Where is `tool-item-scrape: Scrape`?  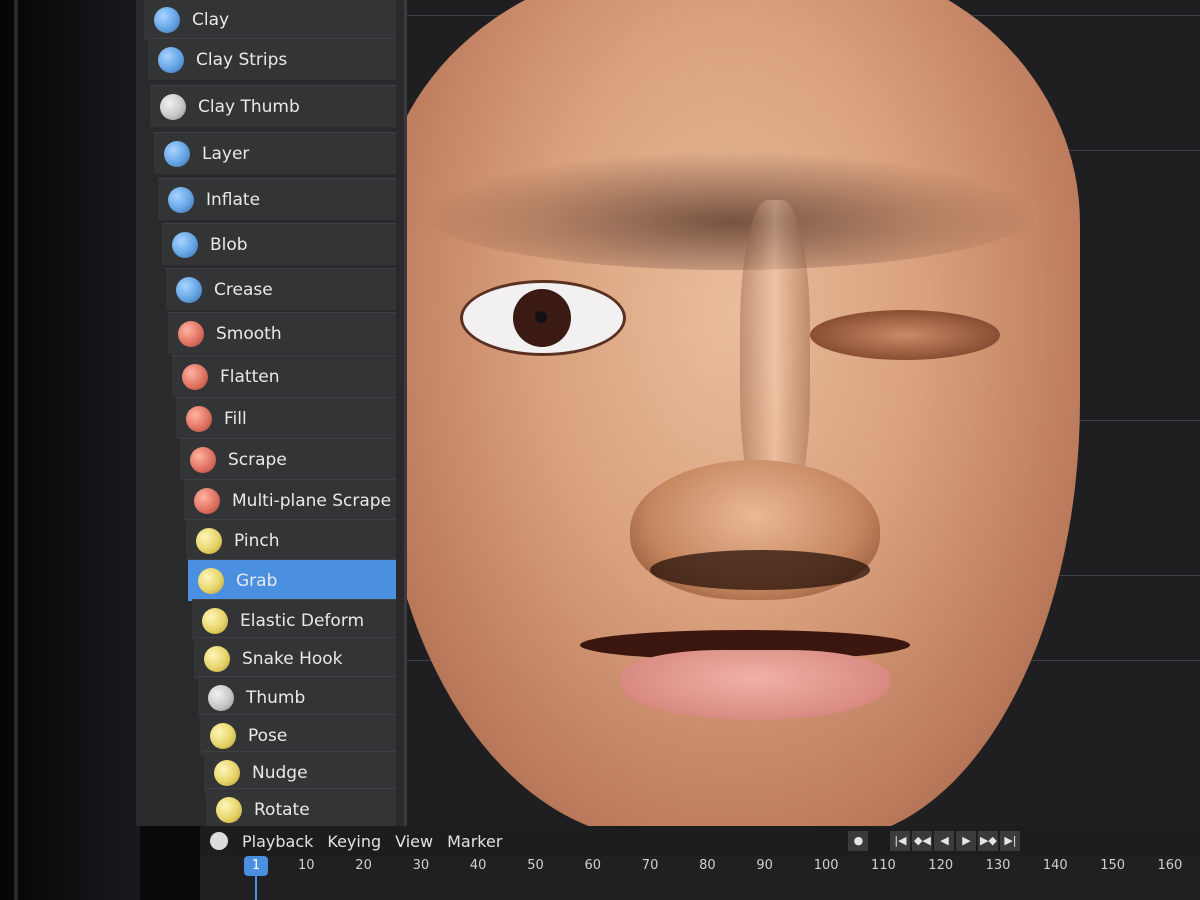 tool-item-scrape: Scrape is located at coordinates (288, 459).